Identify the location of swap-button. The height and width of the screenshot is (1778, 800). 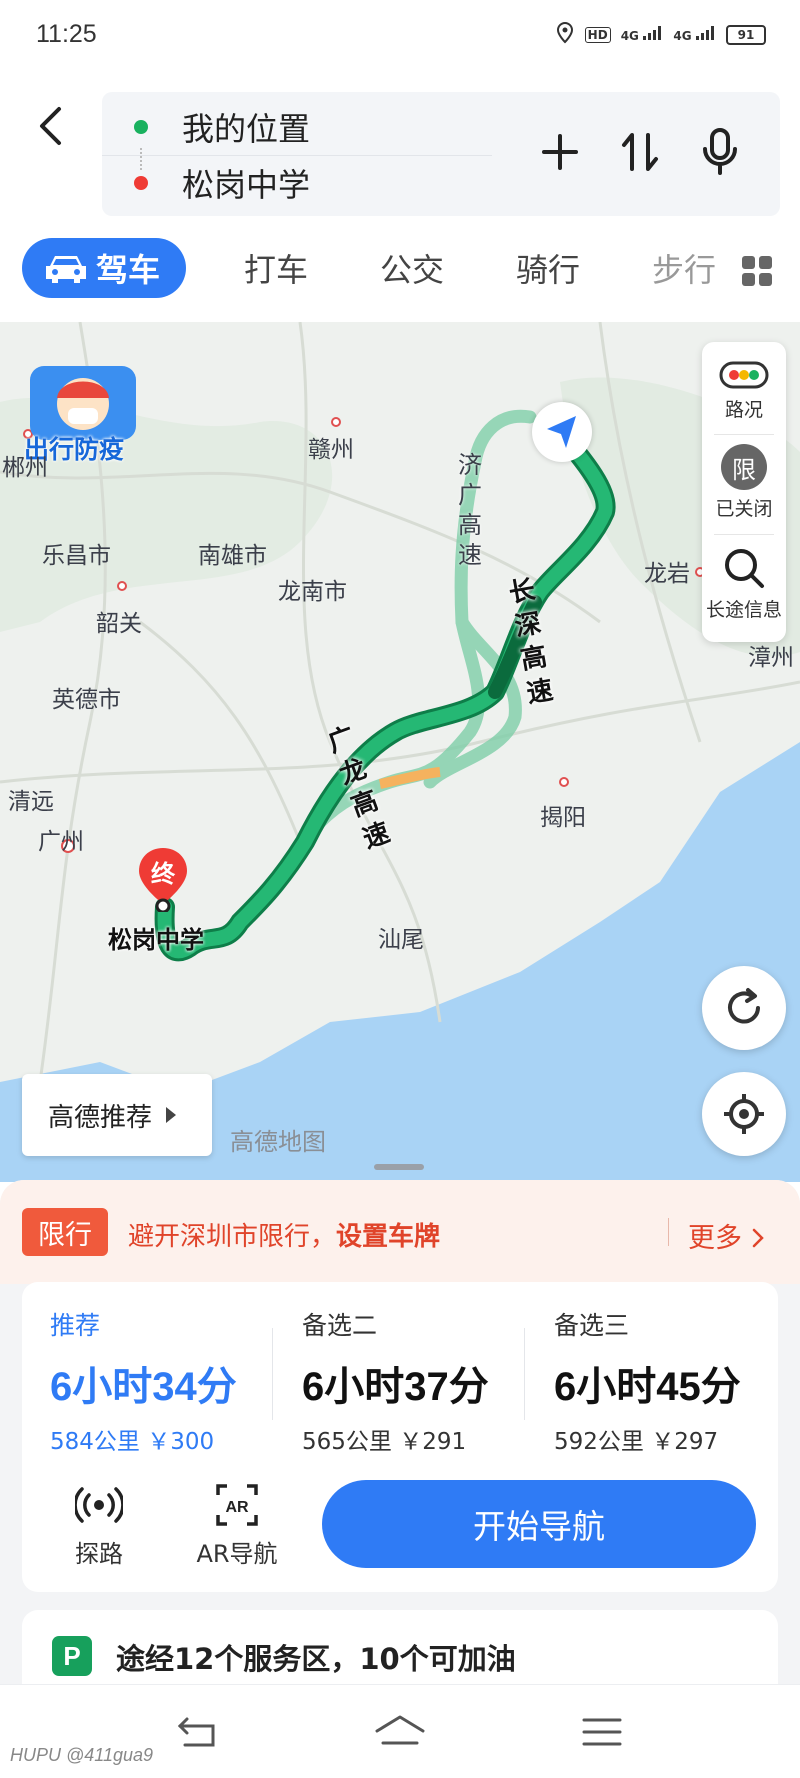
(640, 152).